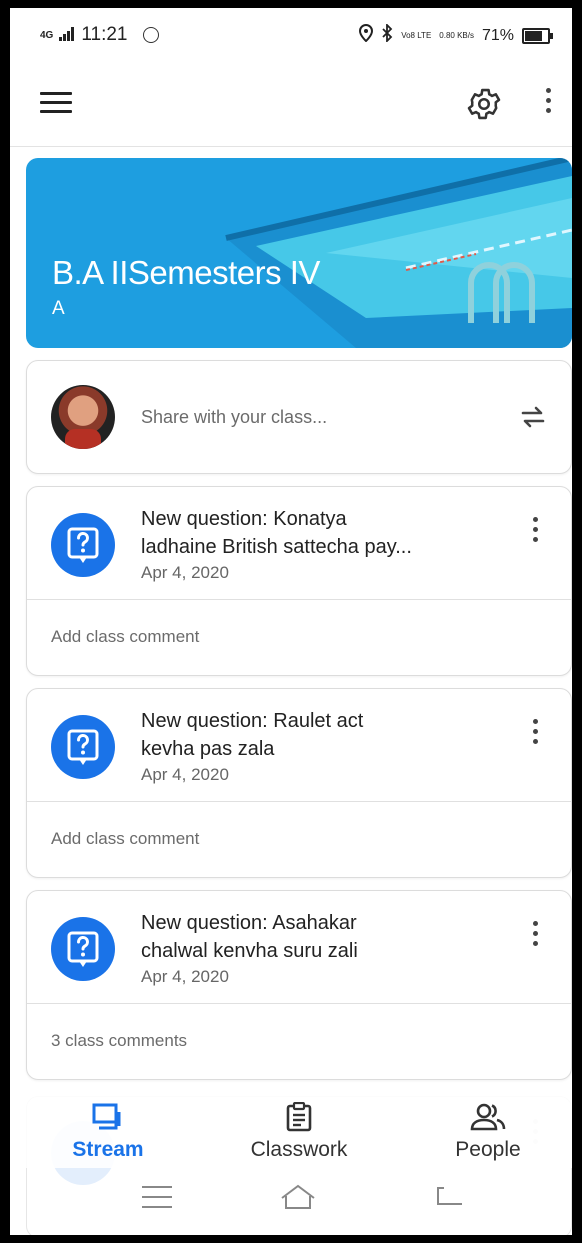 This screenshot has height=1243, width=582. Describe the element at coordinates (497, 35) in the screenshot. I see `battery-percent: 71%` at that location.